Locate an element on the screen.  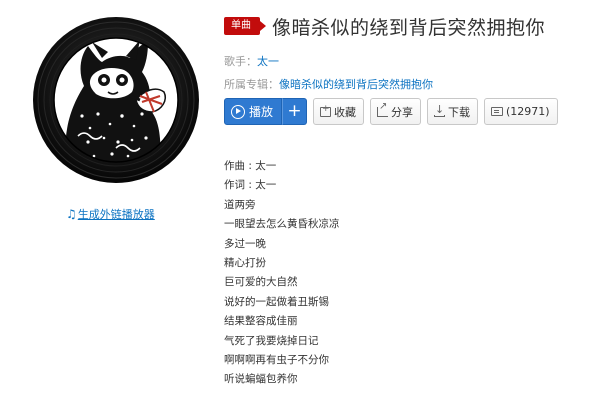
share-button: 分享 is located at coordinates (396, 111).